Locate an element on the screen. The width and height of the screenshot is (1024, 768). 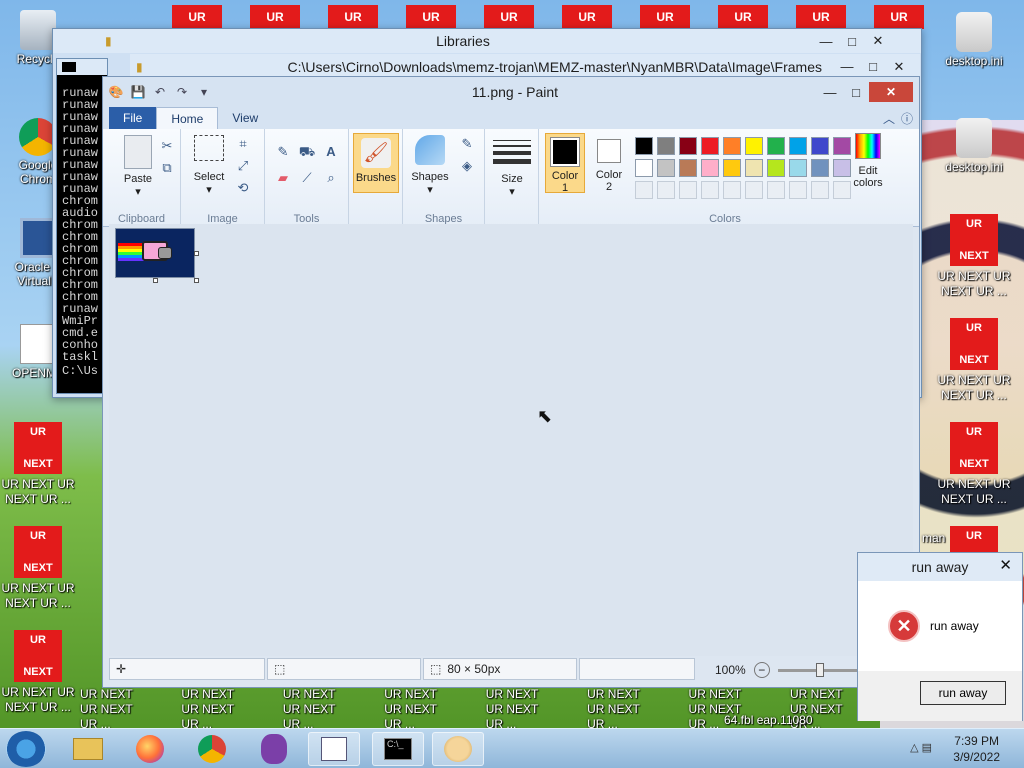
edit-colors-button: Edit colors is located at coordinates (868, 161).